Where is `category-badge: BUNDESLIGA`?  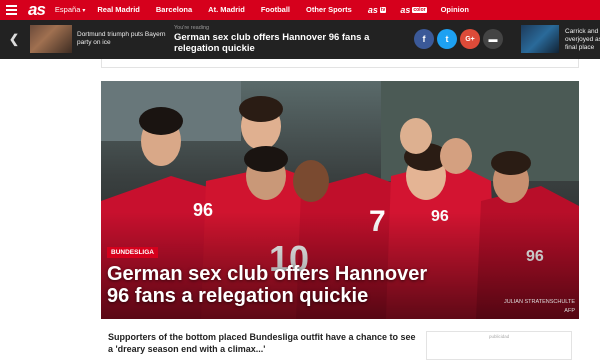 category-badge: BUNDESLIGA is located at coordinates (132, 252).